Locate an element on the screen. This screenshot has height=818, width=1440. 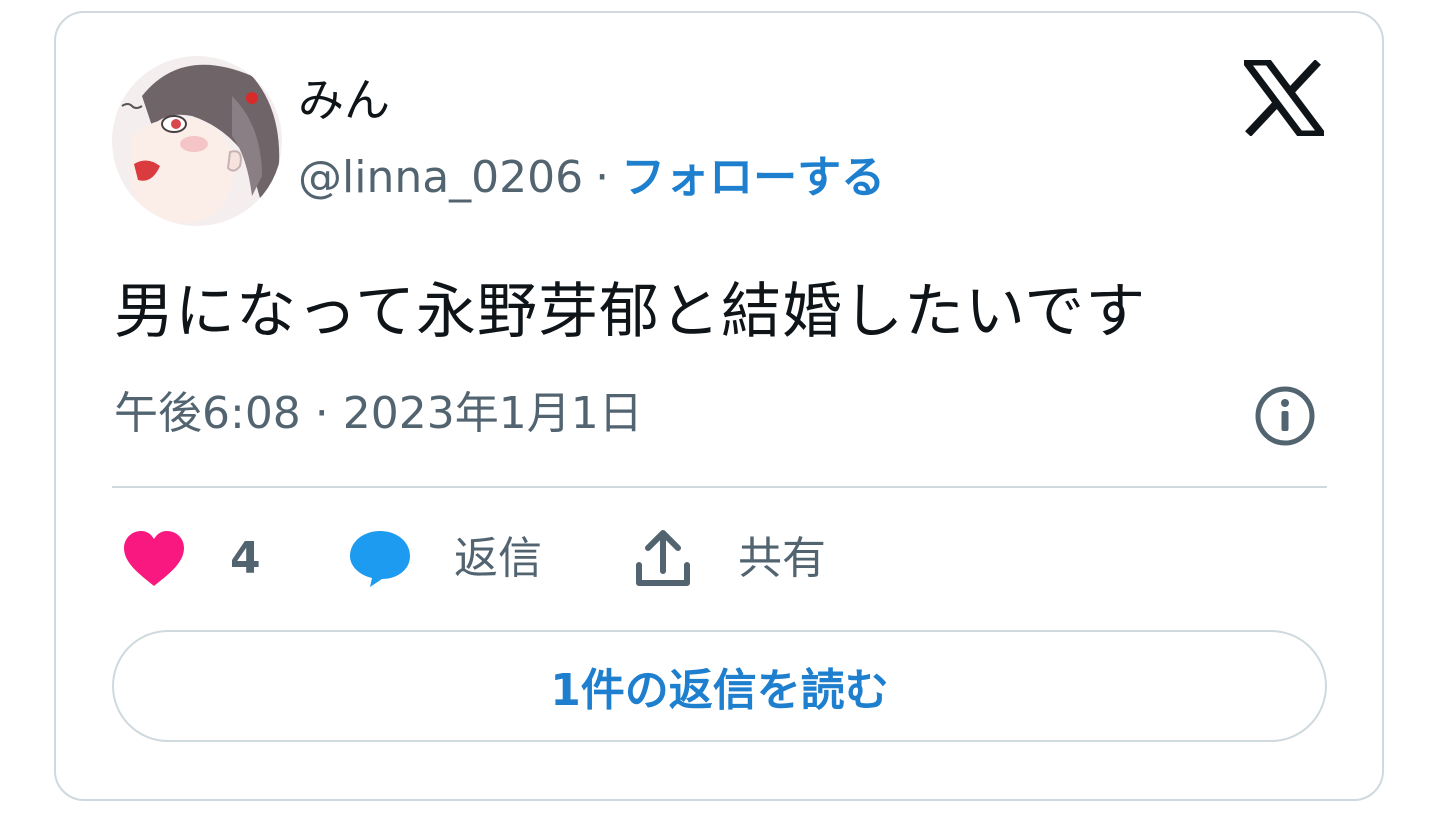
avatar is located at coordinates (197, 141).